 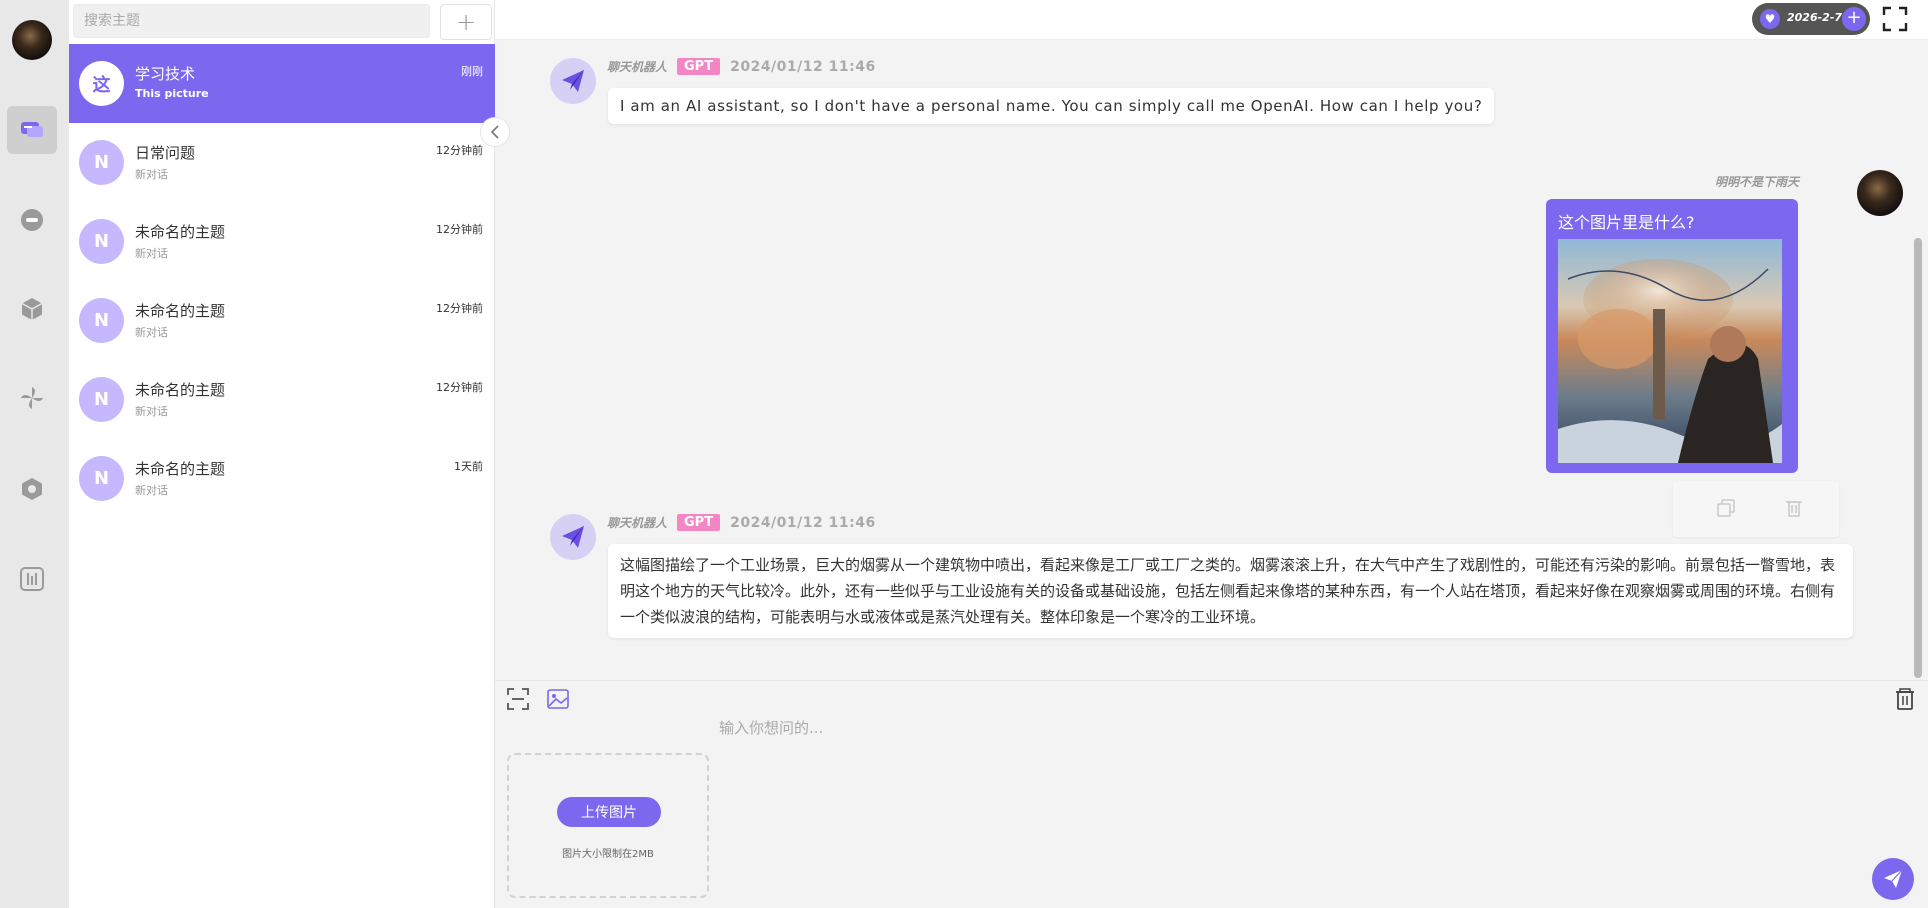 I want to click on nav-rail, so click(x=34, y=454).